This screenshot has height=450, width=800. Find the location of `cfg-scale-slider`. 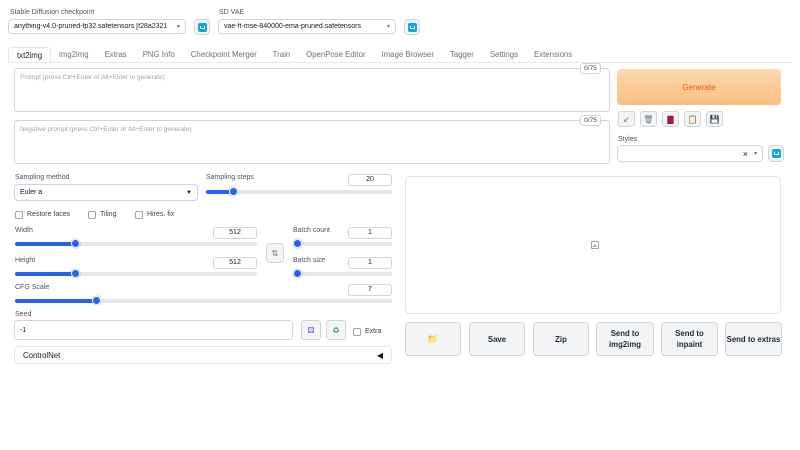

cfg-scale-slider is located at coordinates (203, 300).